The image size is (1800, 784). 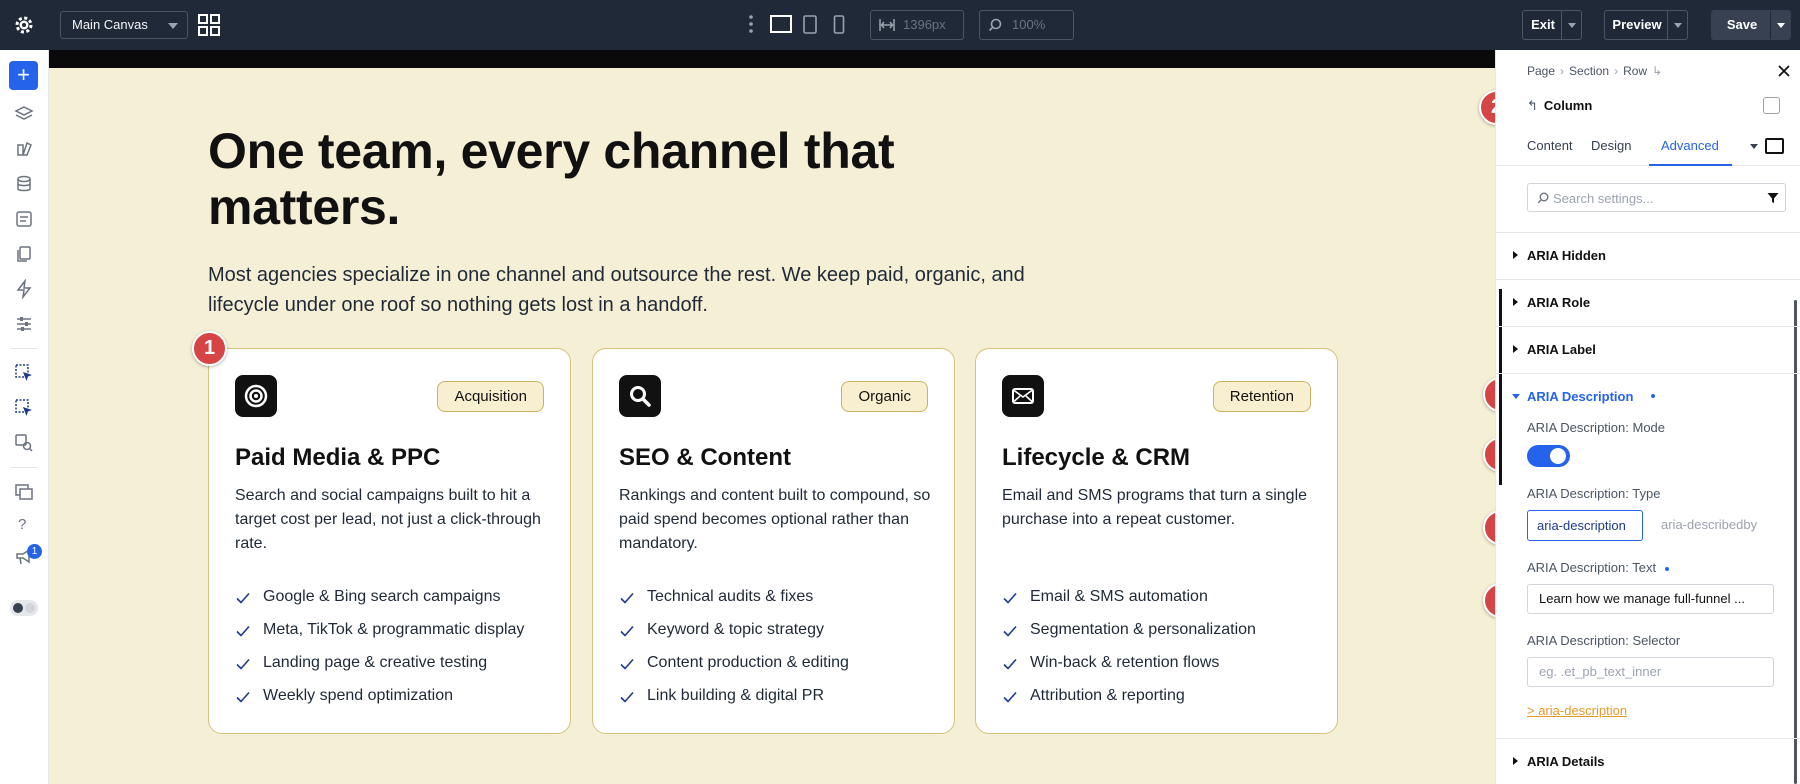 I want to click on breadcrumb: Page › Section › Row ↳, so click(x=1595, y=71).